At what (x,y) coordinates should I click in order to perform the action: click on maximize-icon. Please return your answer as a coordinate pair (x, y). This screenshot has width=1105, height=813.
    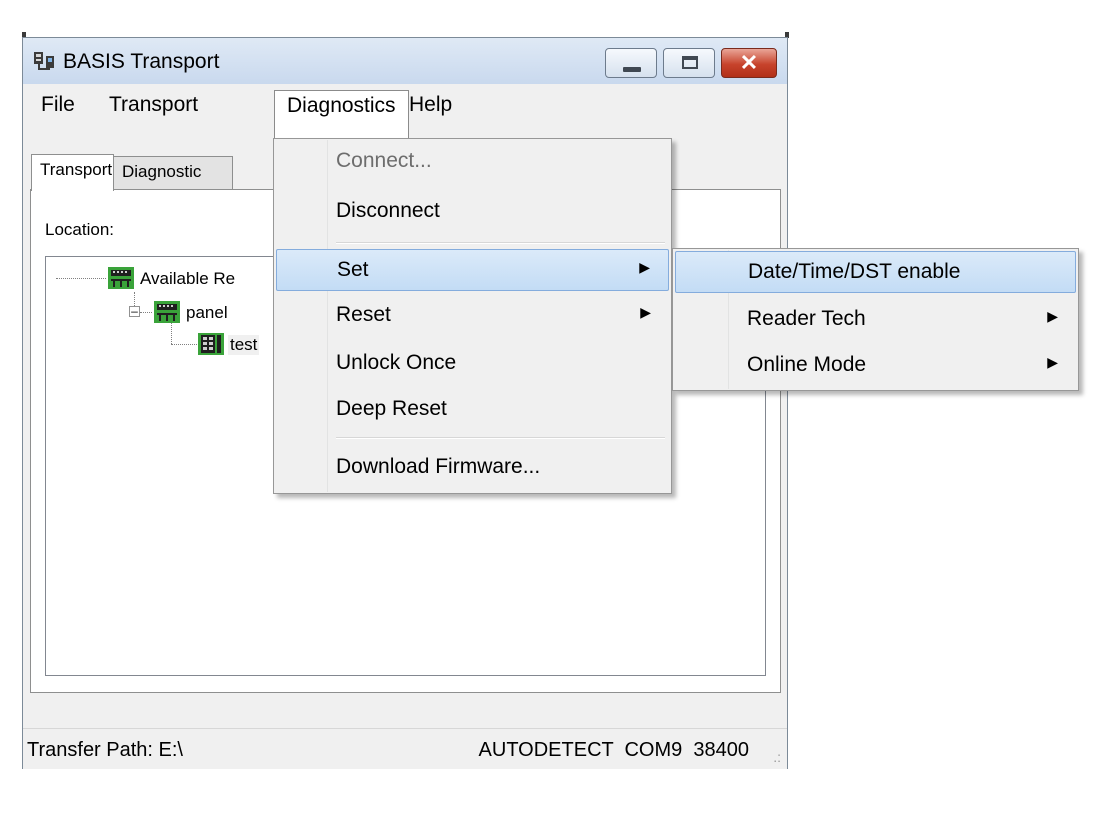
    Looking at the image, I should click on (690, 62).